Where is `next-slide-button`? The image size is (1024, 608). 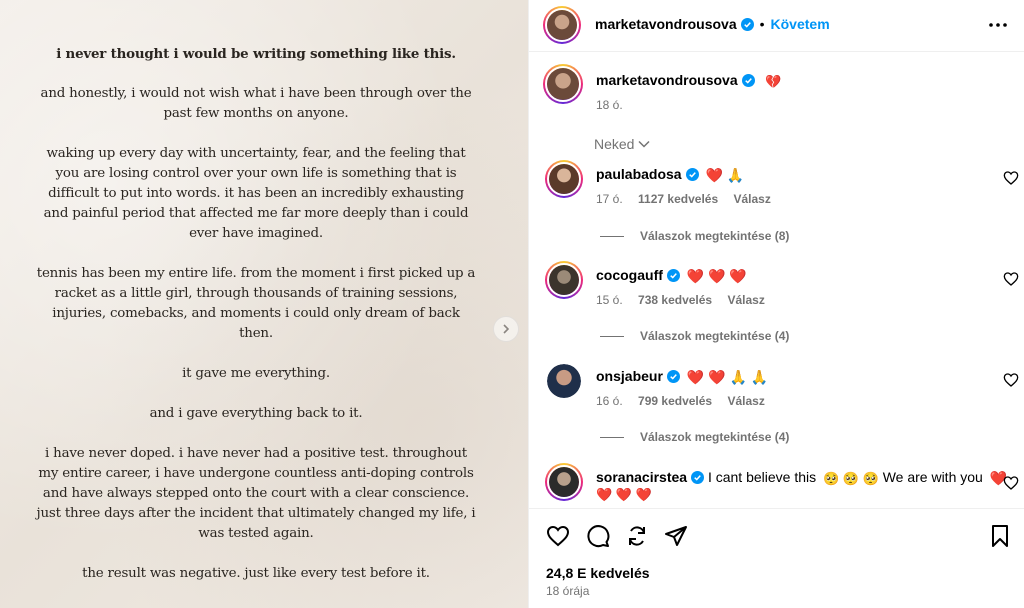
next-slide-button is located at coordinates (506, 329).